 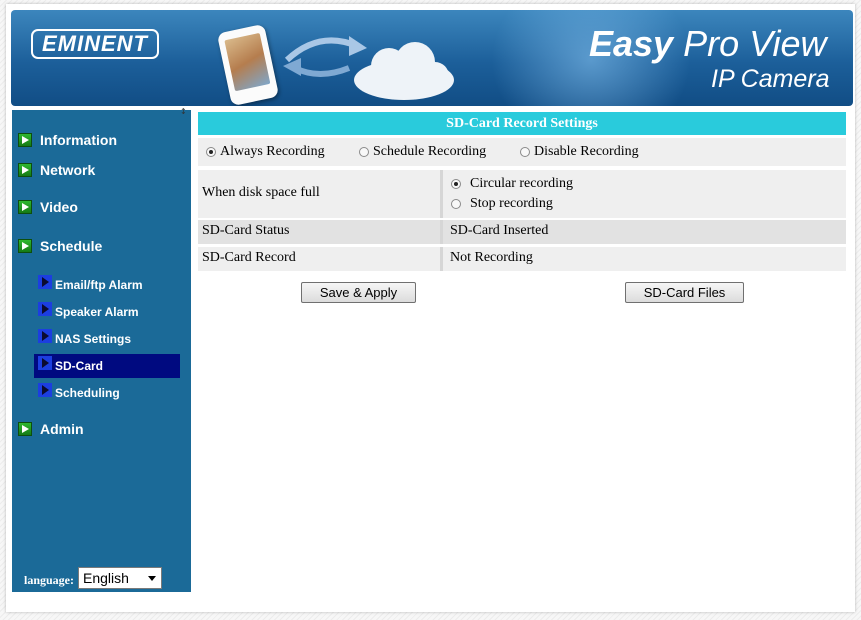 What do you see at coordinates (107, 285) in the screenshot?
I see `nav-email-ftp-alarm: Email/ftp Alarm` at bounding box center [107, 285].